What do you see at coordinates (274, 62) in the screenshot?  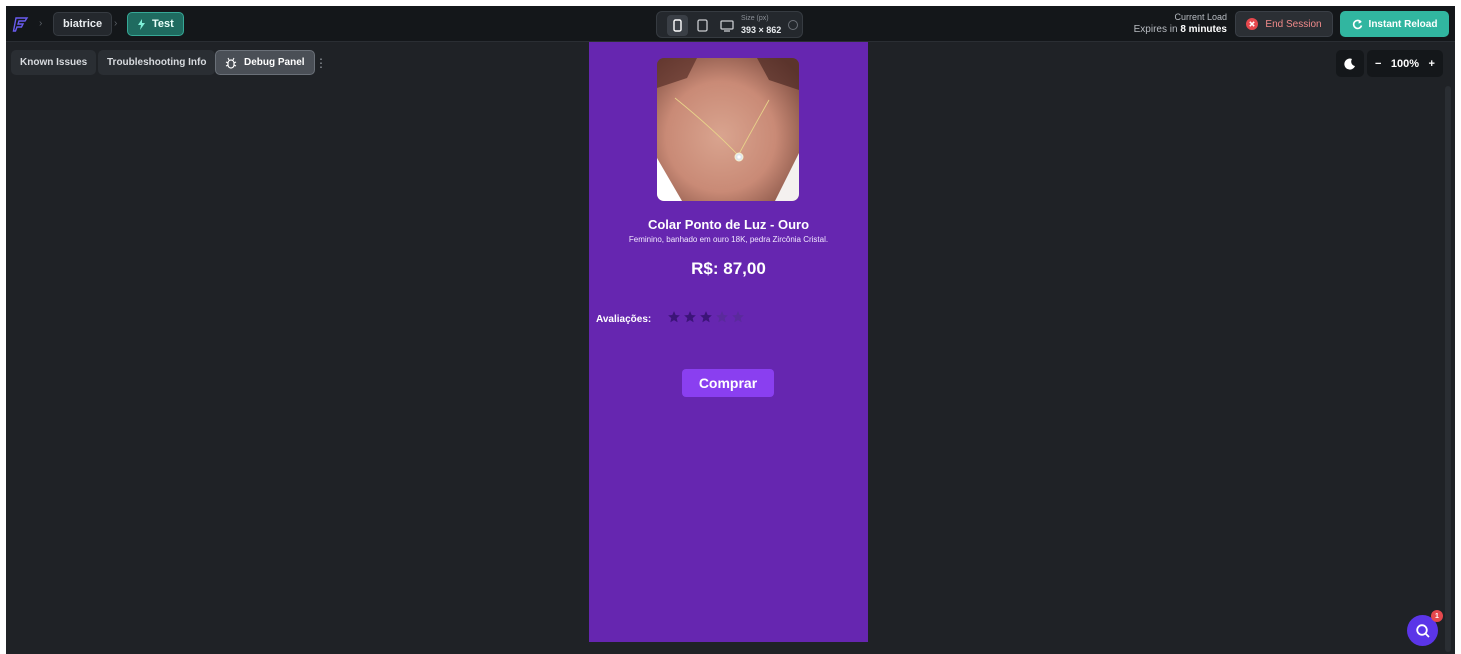 I see `tab-debug-panel-label: Debug Panel` at bounding box center [274, 62].